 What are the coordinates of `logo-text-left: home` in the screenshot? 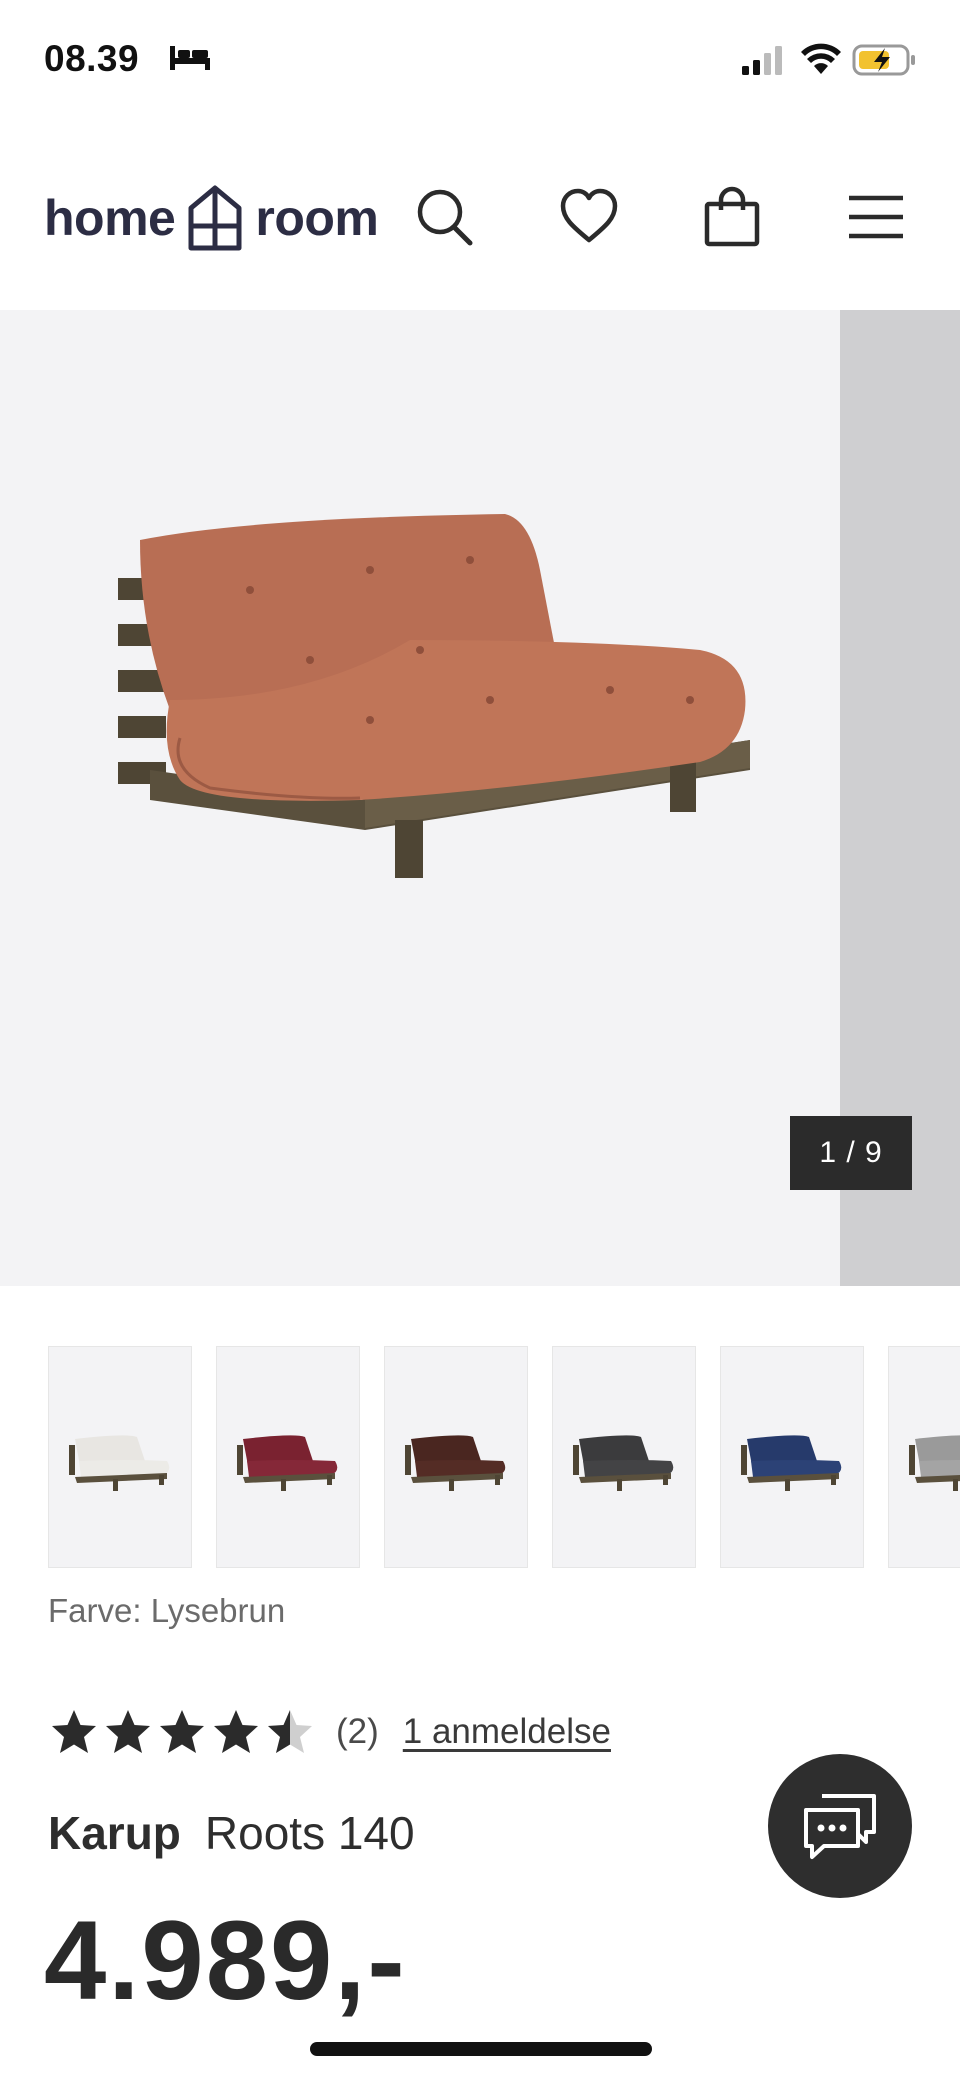 It's located at (110, 218).